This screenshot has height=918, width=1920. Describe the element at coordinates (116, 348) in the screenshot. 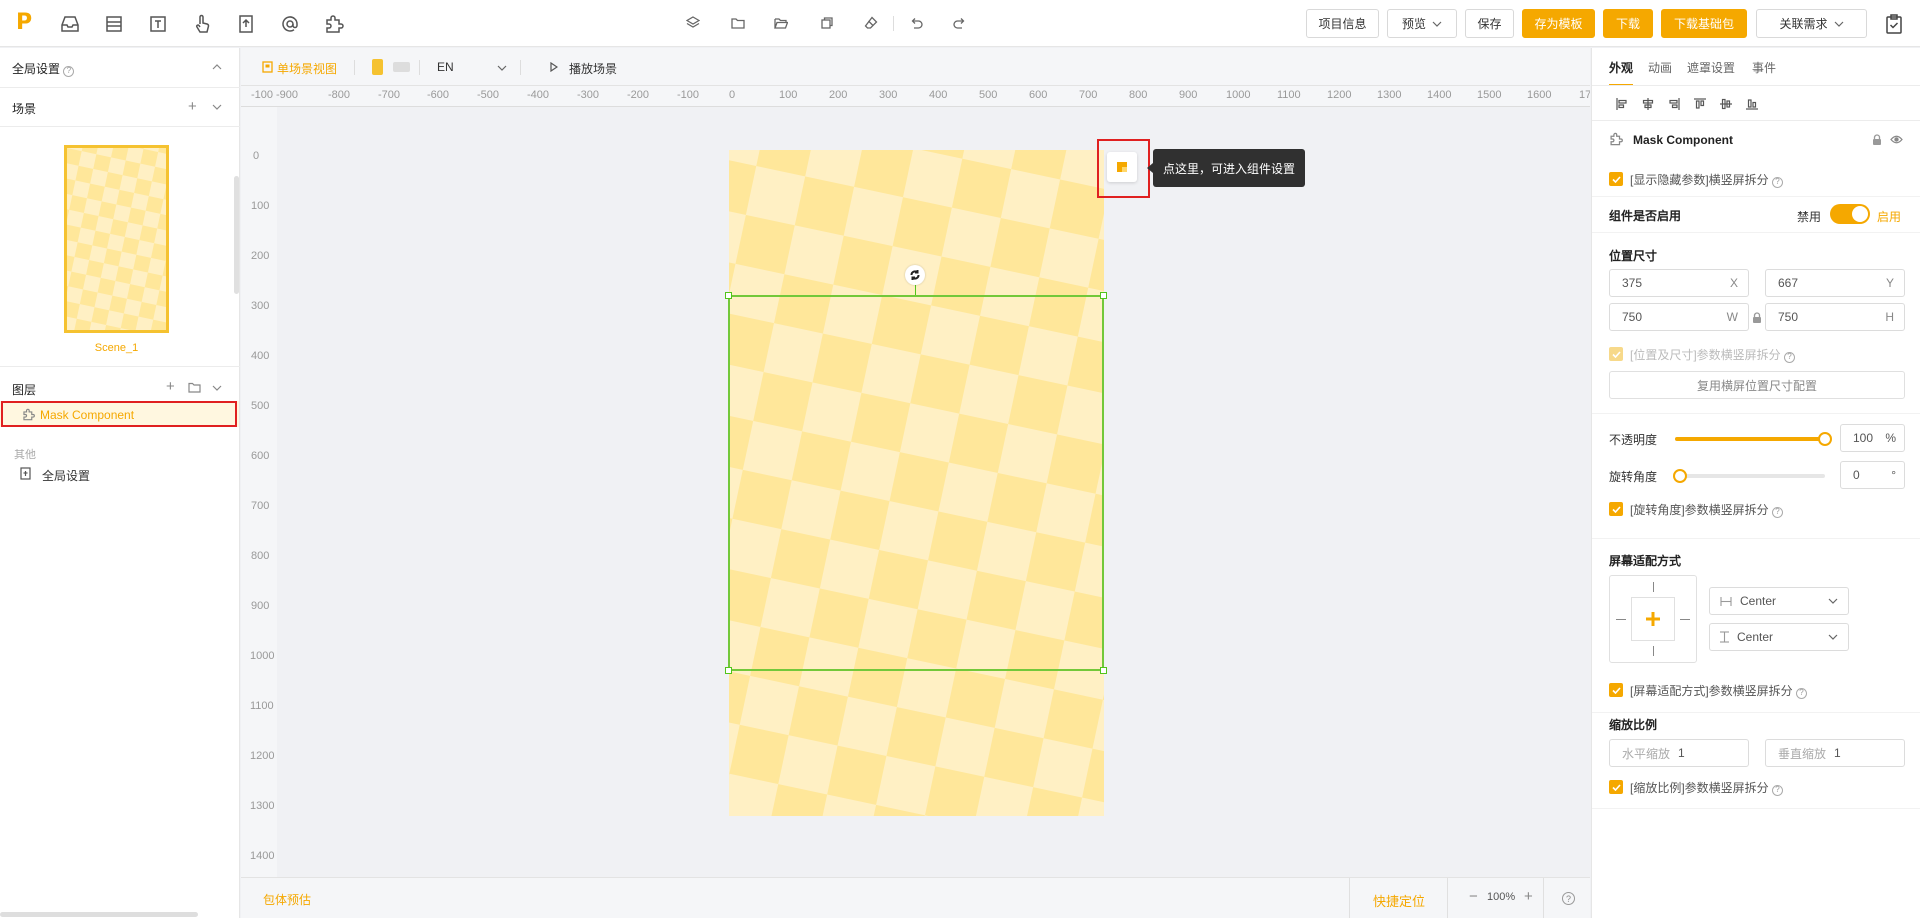

I see `scene-name: Scene_1` at that location.